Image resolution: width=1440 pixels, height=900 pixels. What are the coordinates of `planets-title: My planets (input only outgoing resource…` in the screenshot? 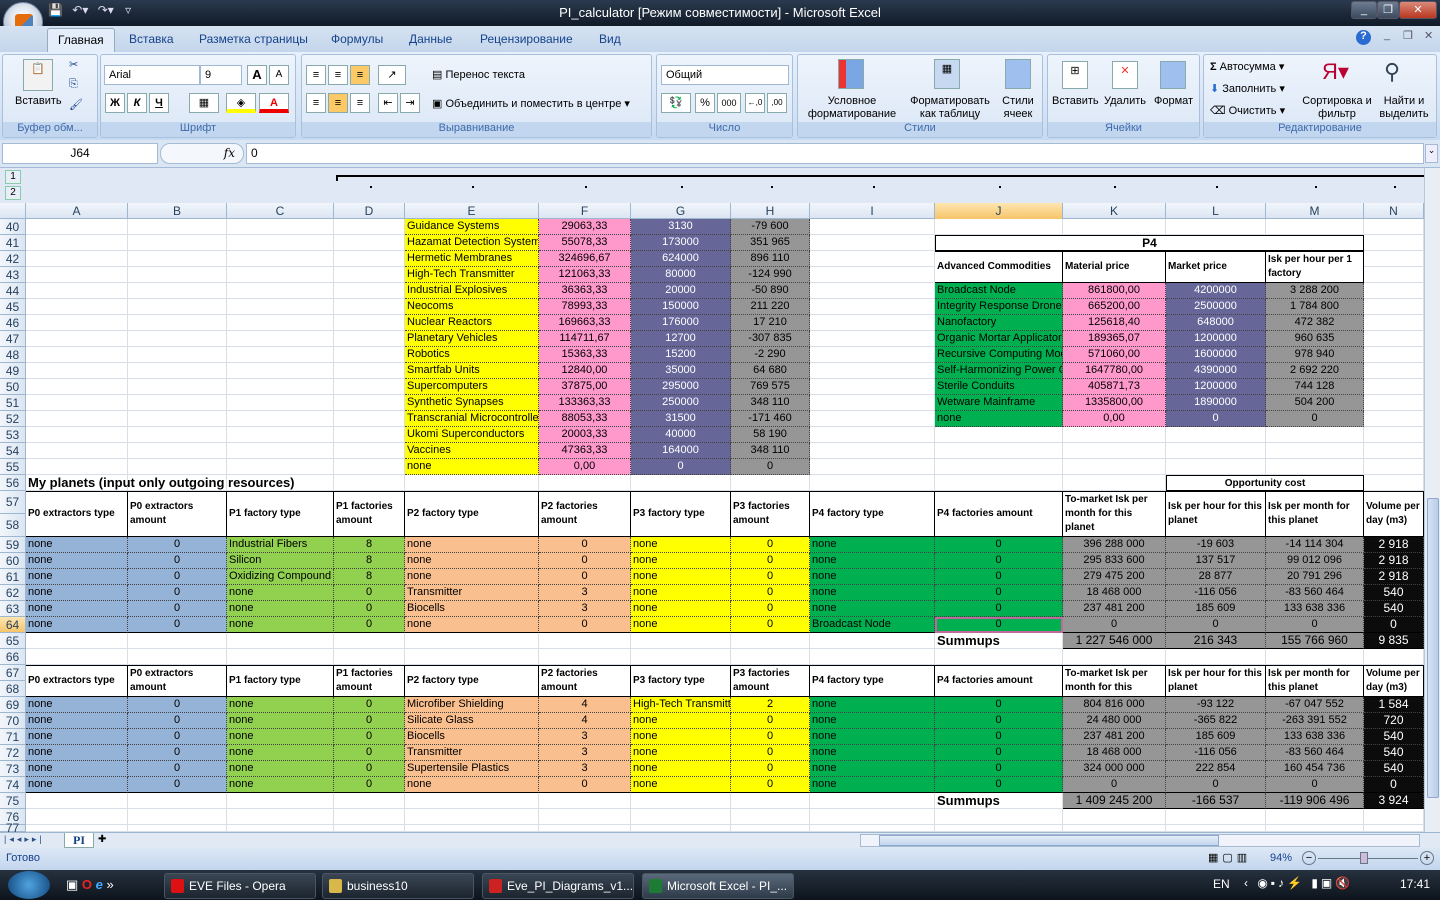 It's located at (282, 483).